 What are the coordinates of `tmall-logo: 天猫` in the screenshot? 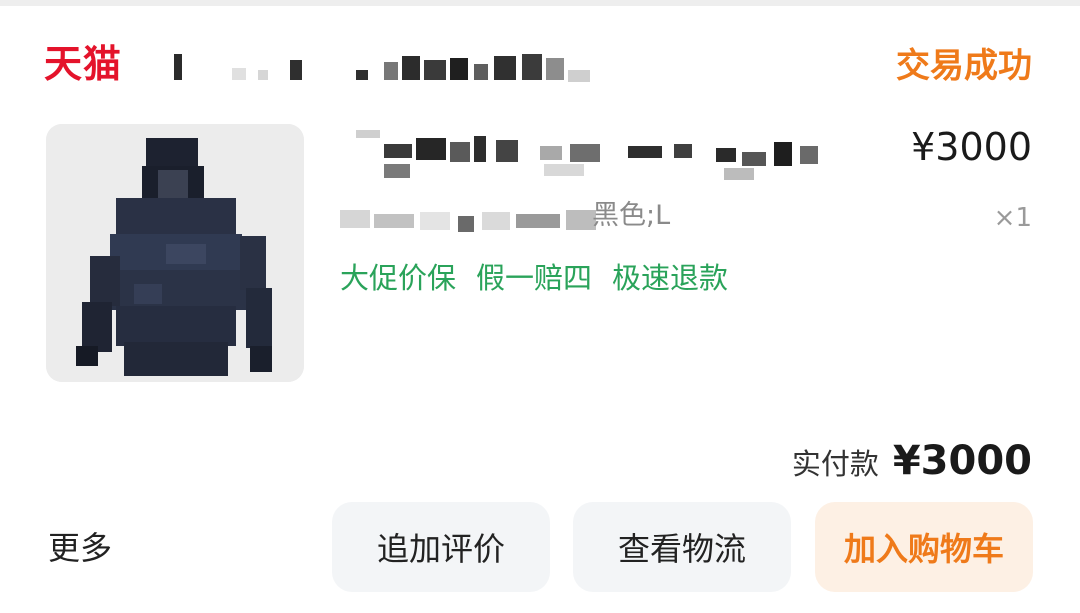 It's located at (83, 64).